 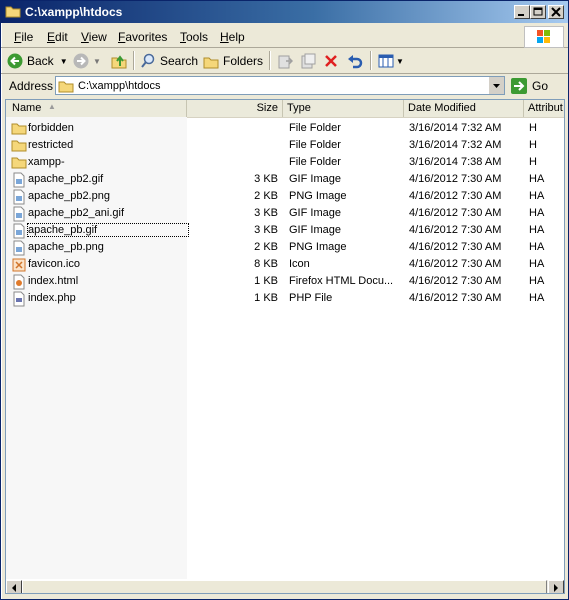 I want to click on folders-icon, so click(x=211, y=61).